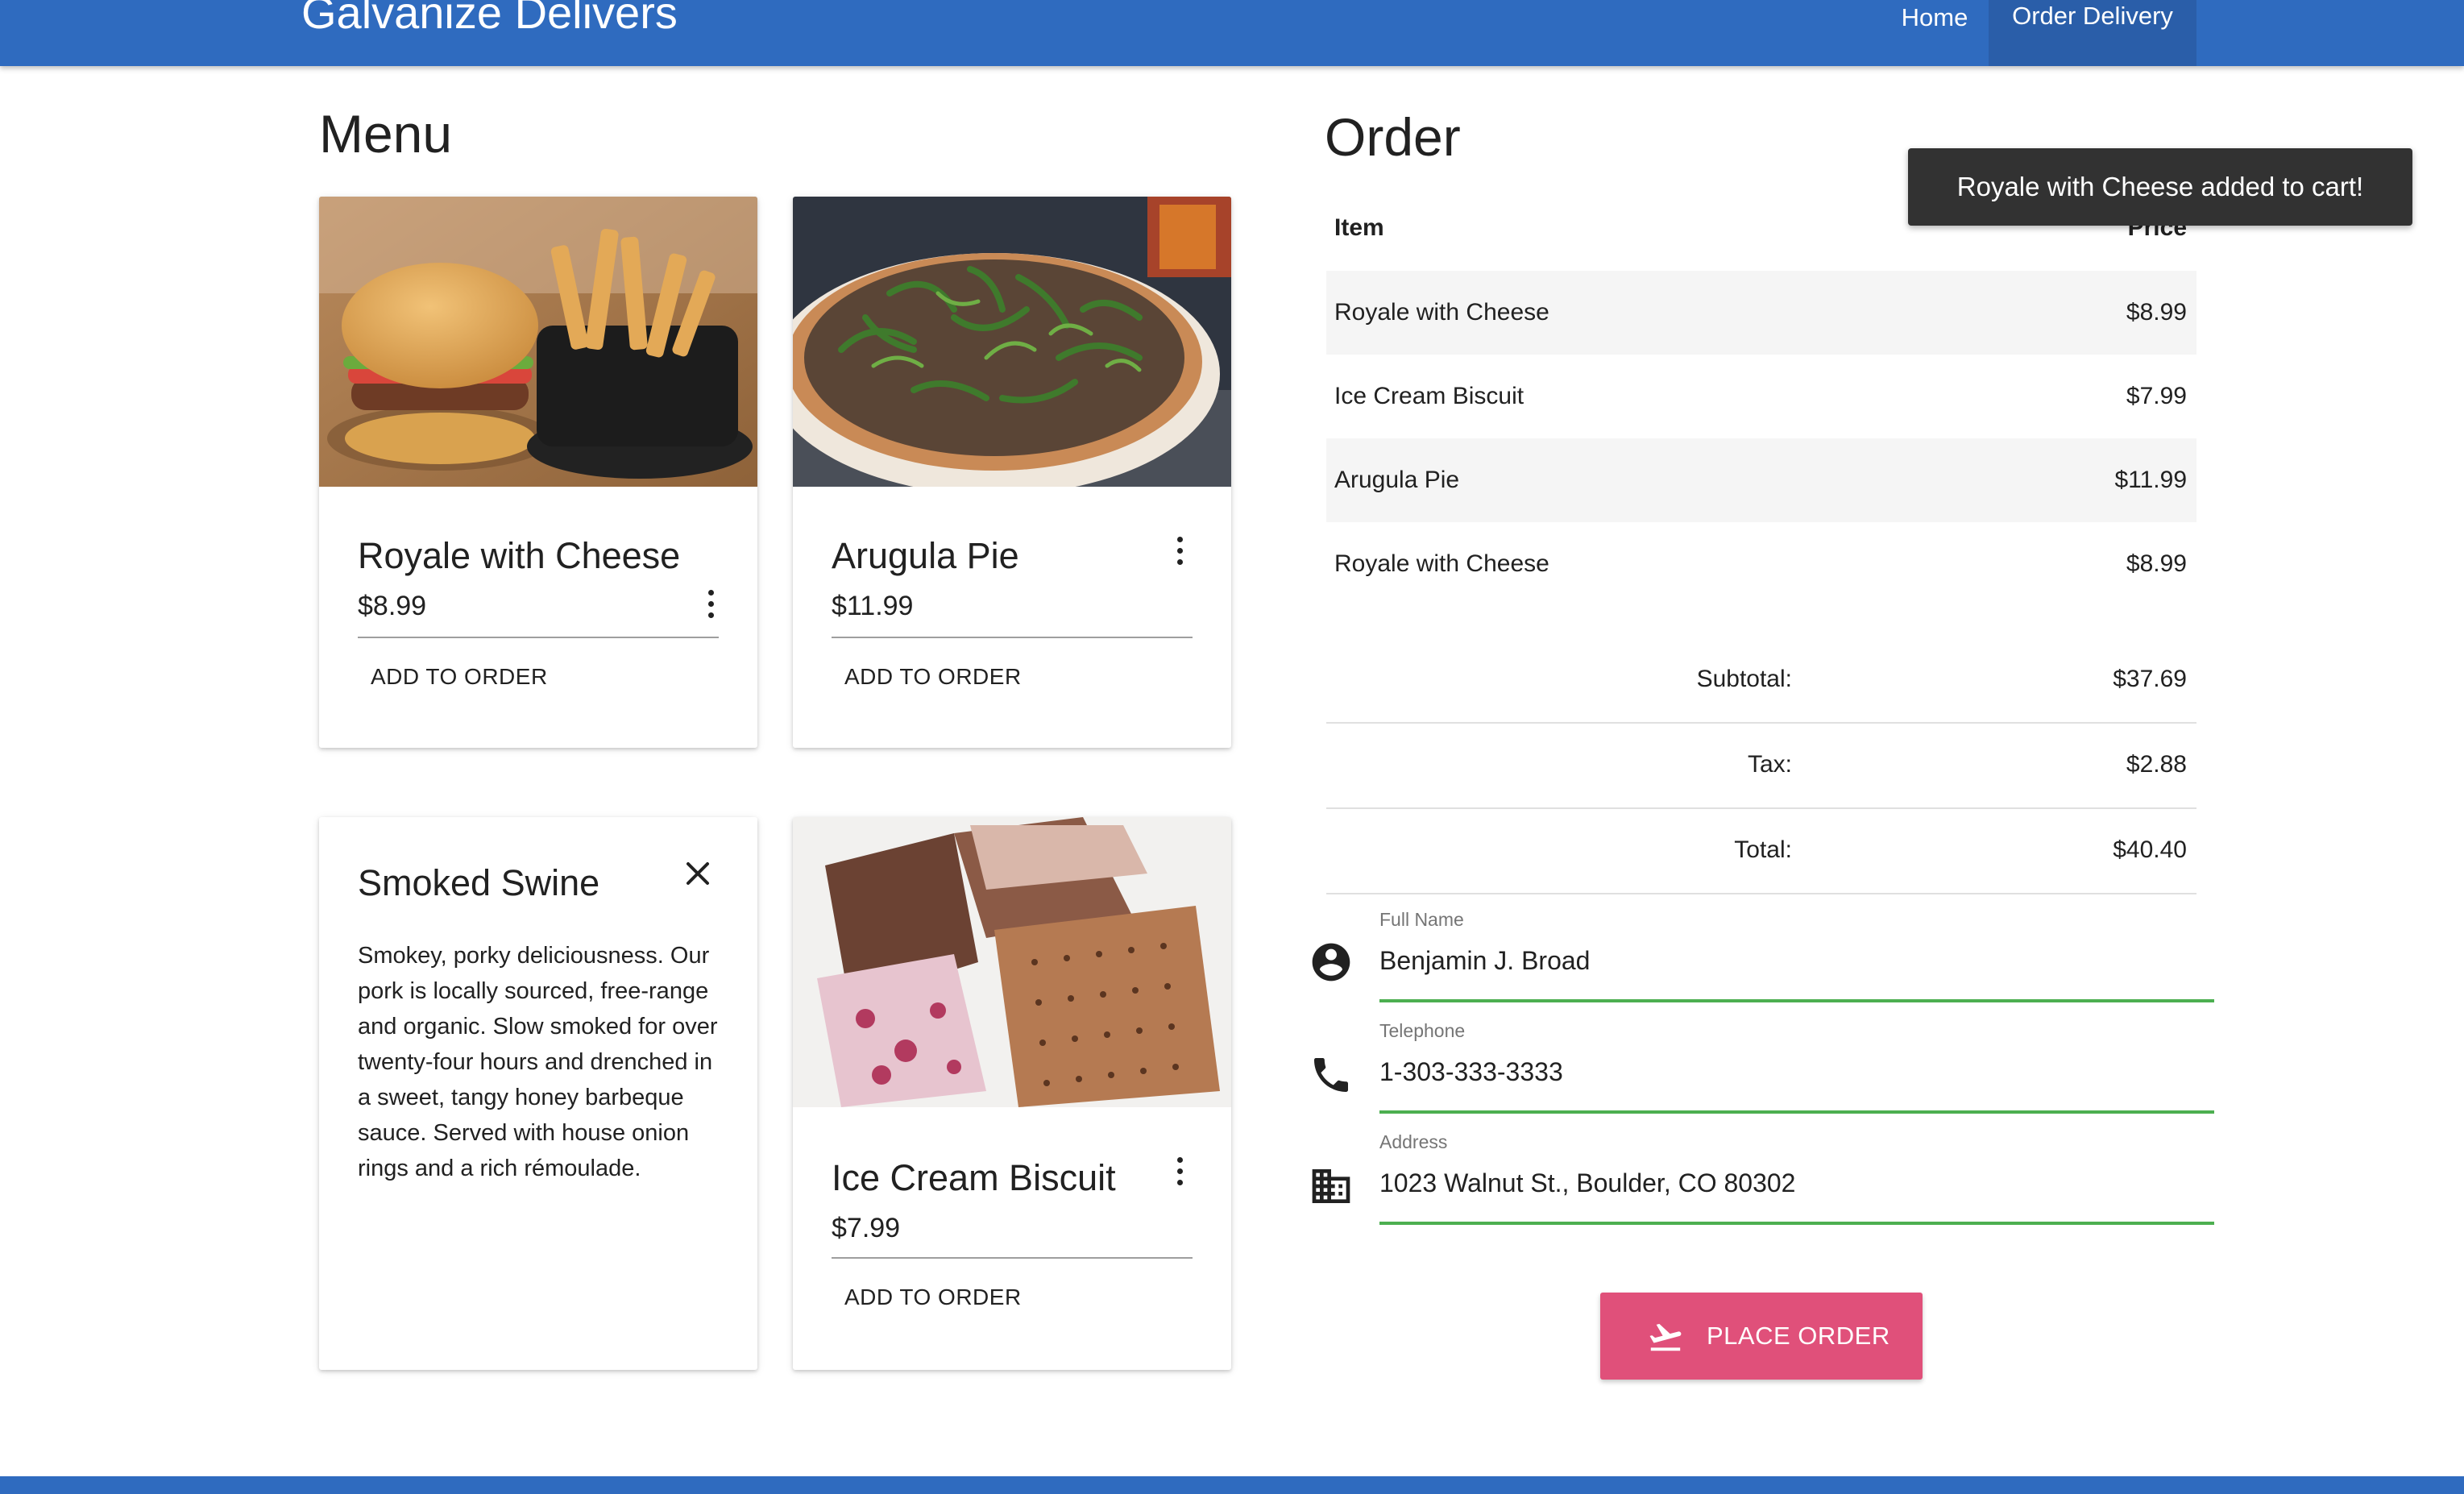  I want to click on full-name-input, so click(1796, 961).